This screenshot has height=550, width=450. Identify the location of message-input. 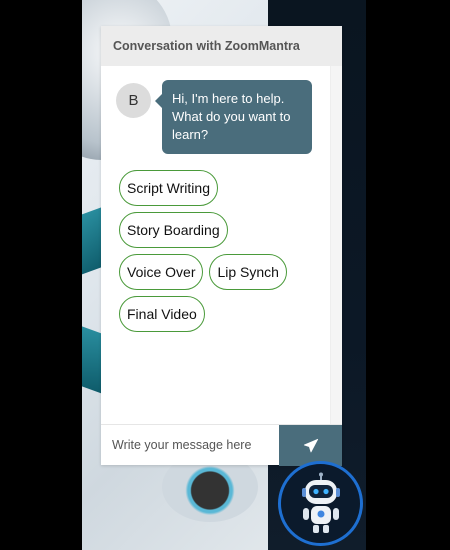
(190, 445).